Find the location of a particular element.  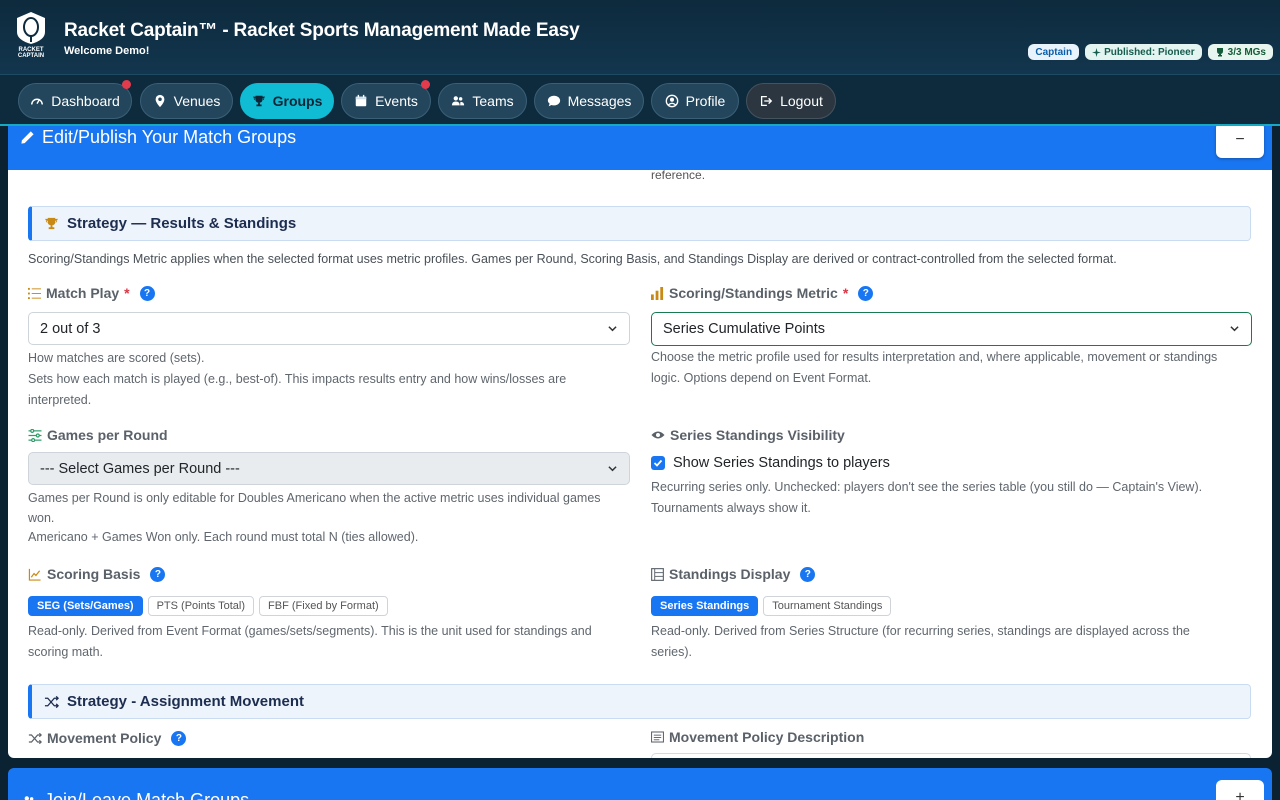

section-assignment-movement: Strategy - Assignment Movement is located at coordinates (639, 701).